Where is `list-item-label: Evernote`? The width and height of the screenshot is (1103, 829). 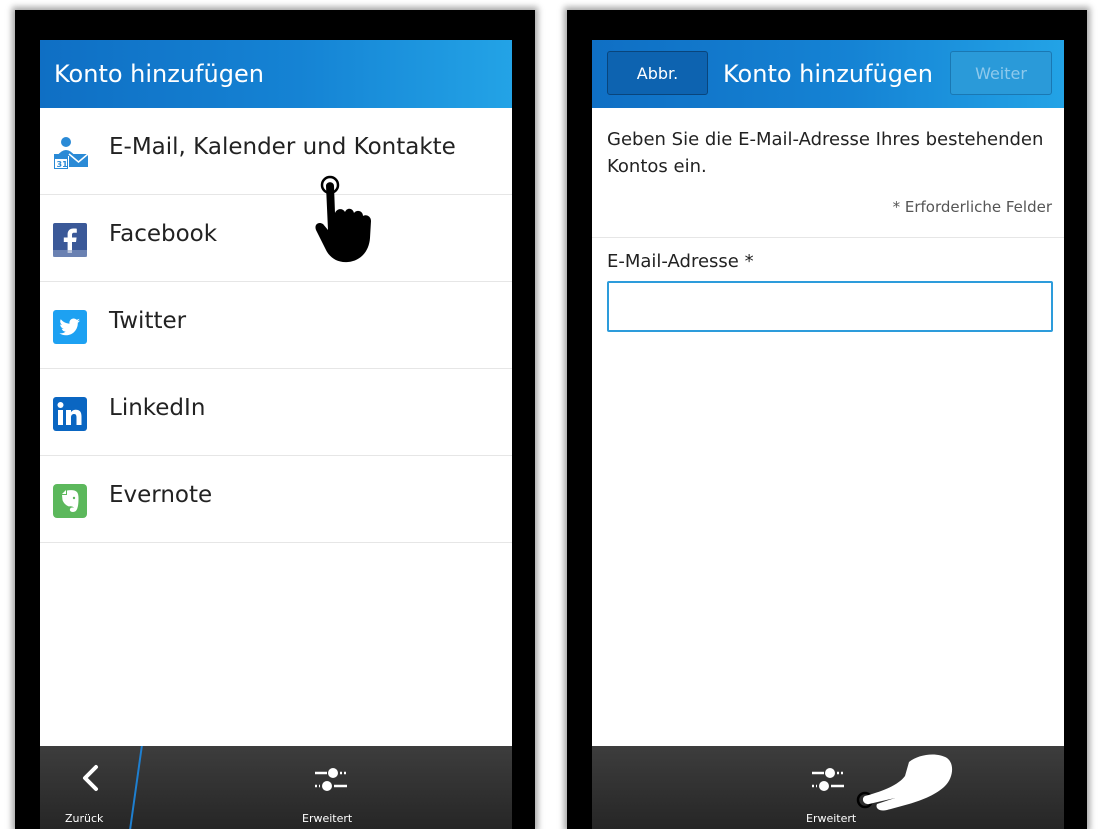
list-item-label: Evernote is located at coordinates (161, 495).